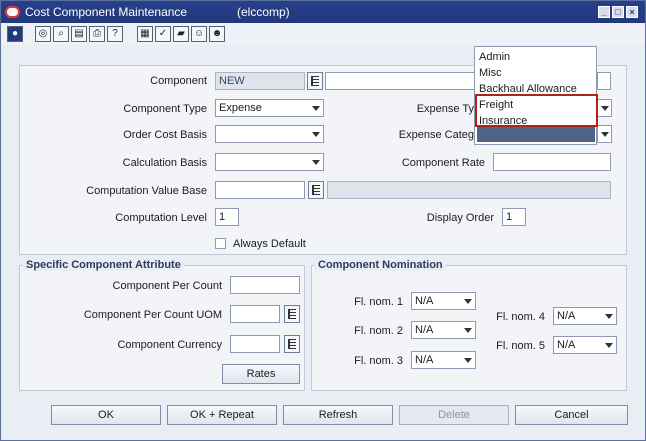  What do you see at coordinates (443, 301) in the screenshot?
I see `fl-nom-1-select: N/A` at bounding box center [443, 301].